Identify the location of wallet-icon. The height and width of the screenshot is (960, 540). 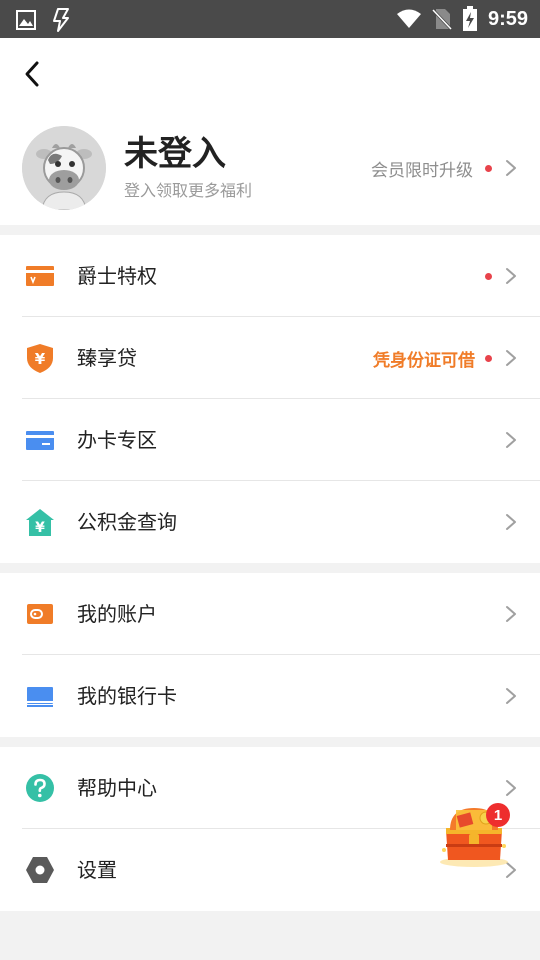
(40, 614).